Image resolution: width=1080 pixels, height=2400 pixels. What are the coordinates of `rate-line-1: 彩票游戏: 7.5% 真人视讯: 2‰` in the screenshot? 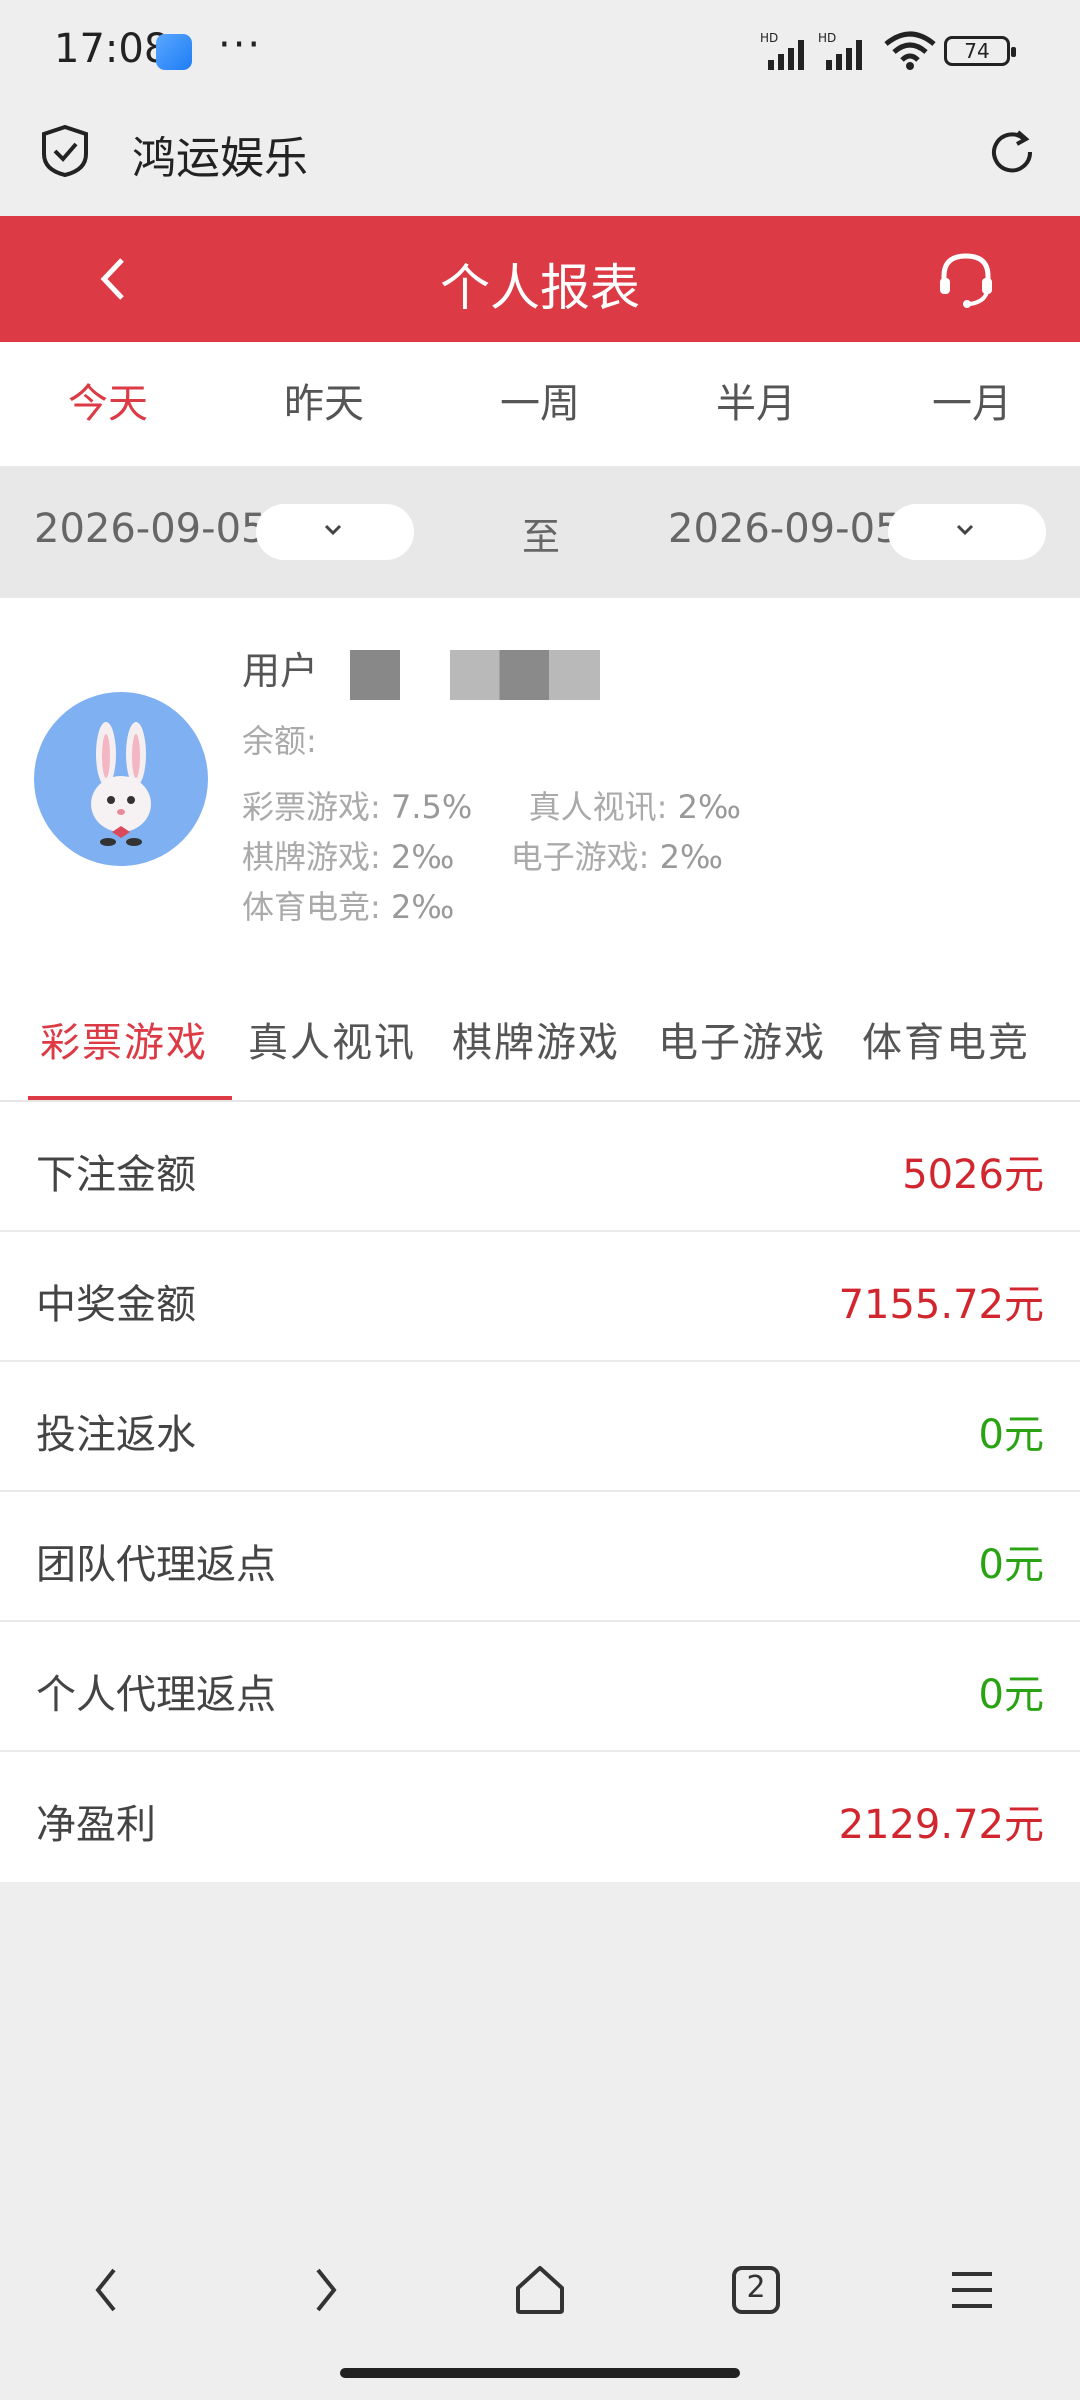 It's located at (491, 805).